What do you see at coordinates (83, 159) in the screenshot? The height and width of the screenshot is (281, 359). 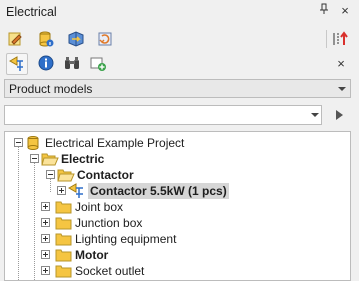 I see `tree-item-label: Electric` at bounding box center [83, 159].